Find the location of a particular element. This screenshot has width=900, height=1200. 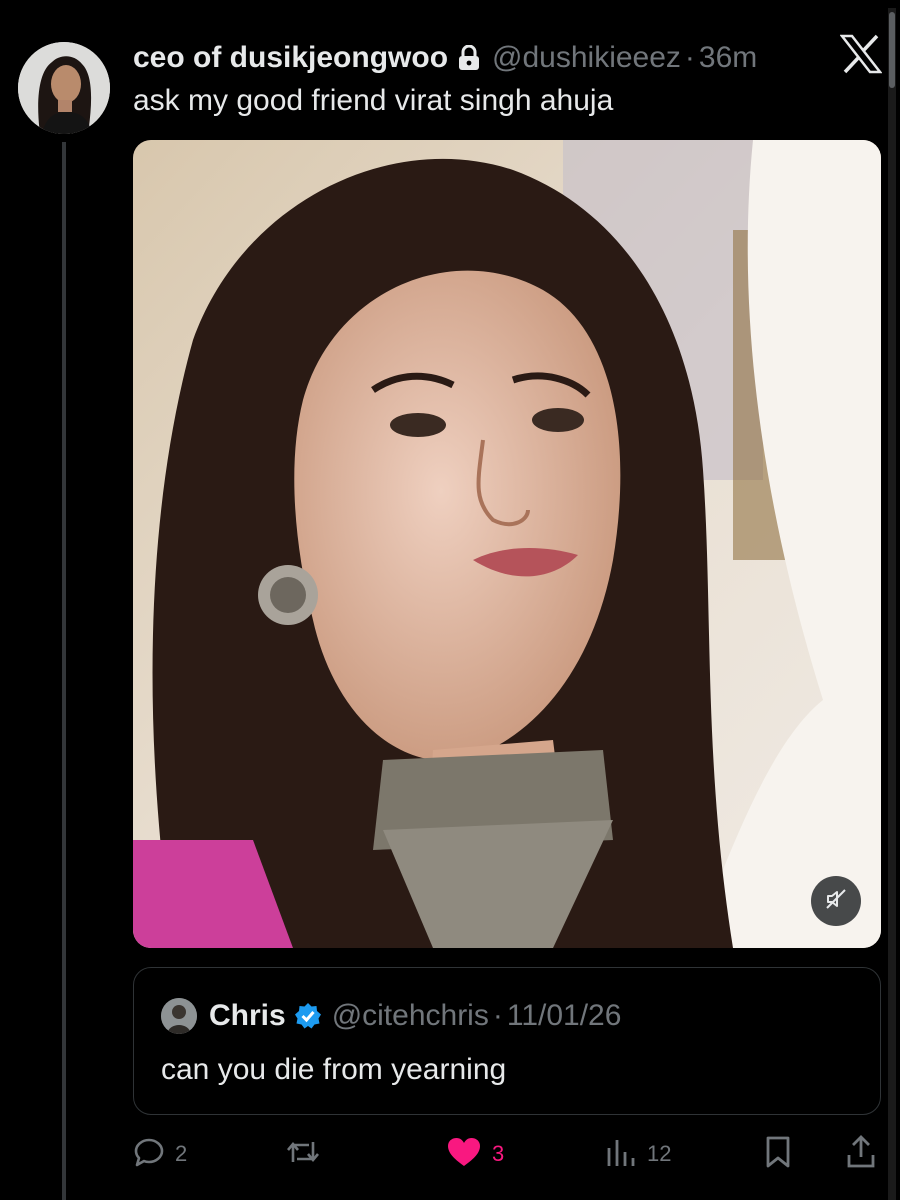

quoted-date: 11/01/26 is located at coordinates (564, 1015).